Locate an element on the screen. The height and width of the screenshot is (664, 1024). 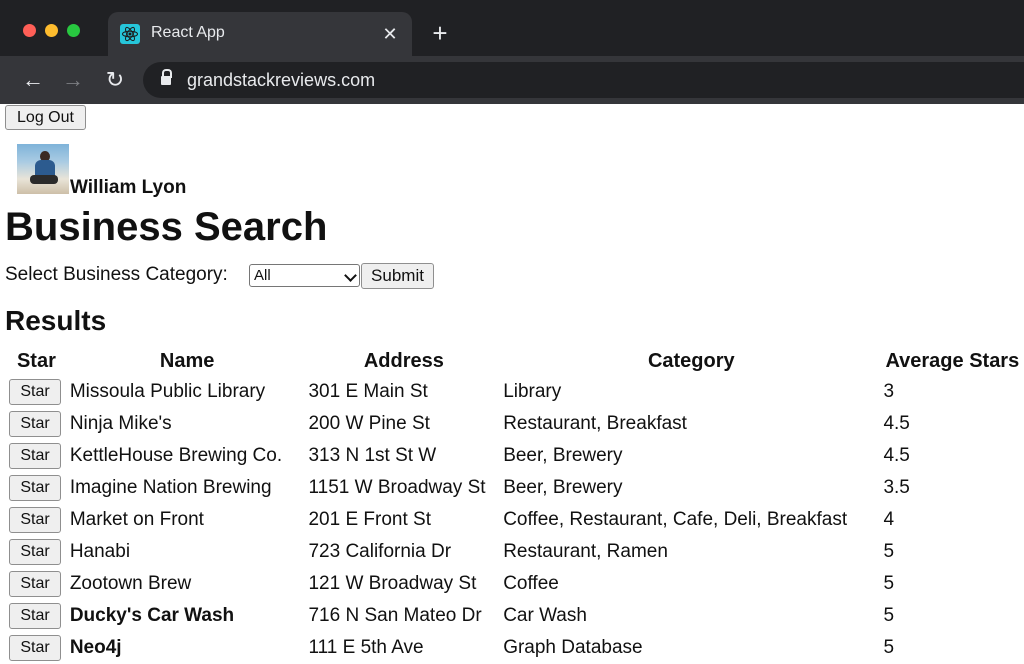
table-row: Star Neo4j 111 E 5th Ave Graph Database 5 is located at coordinates (514, 648).